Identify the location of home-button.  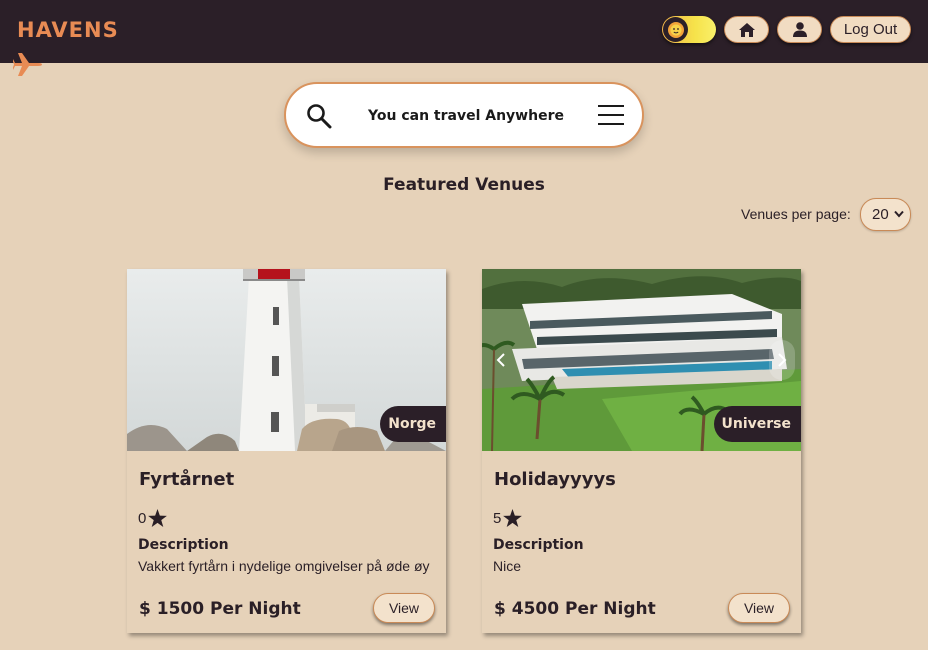
(746, 29).